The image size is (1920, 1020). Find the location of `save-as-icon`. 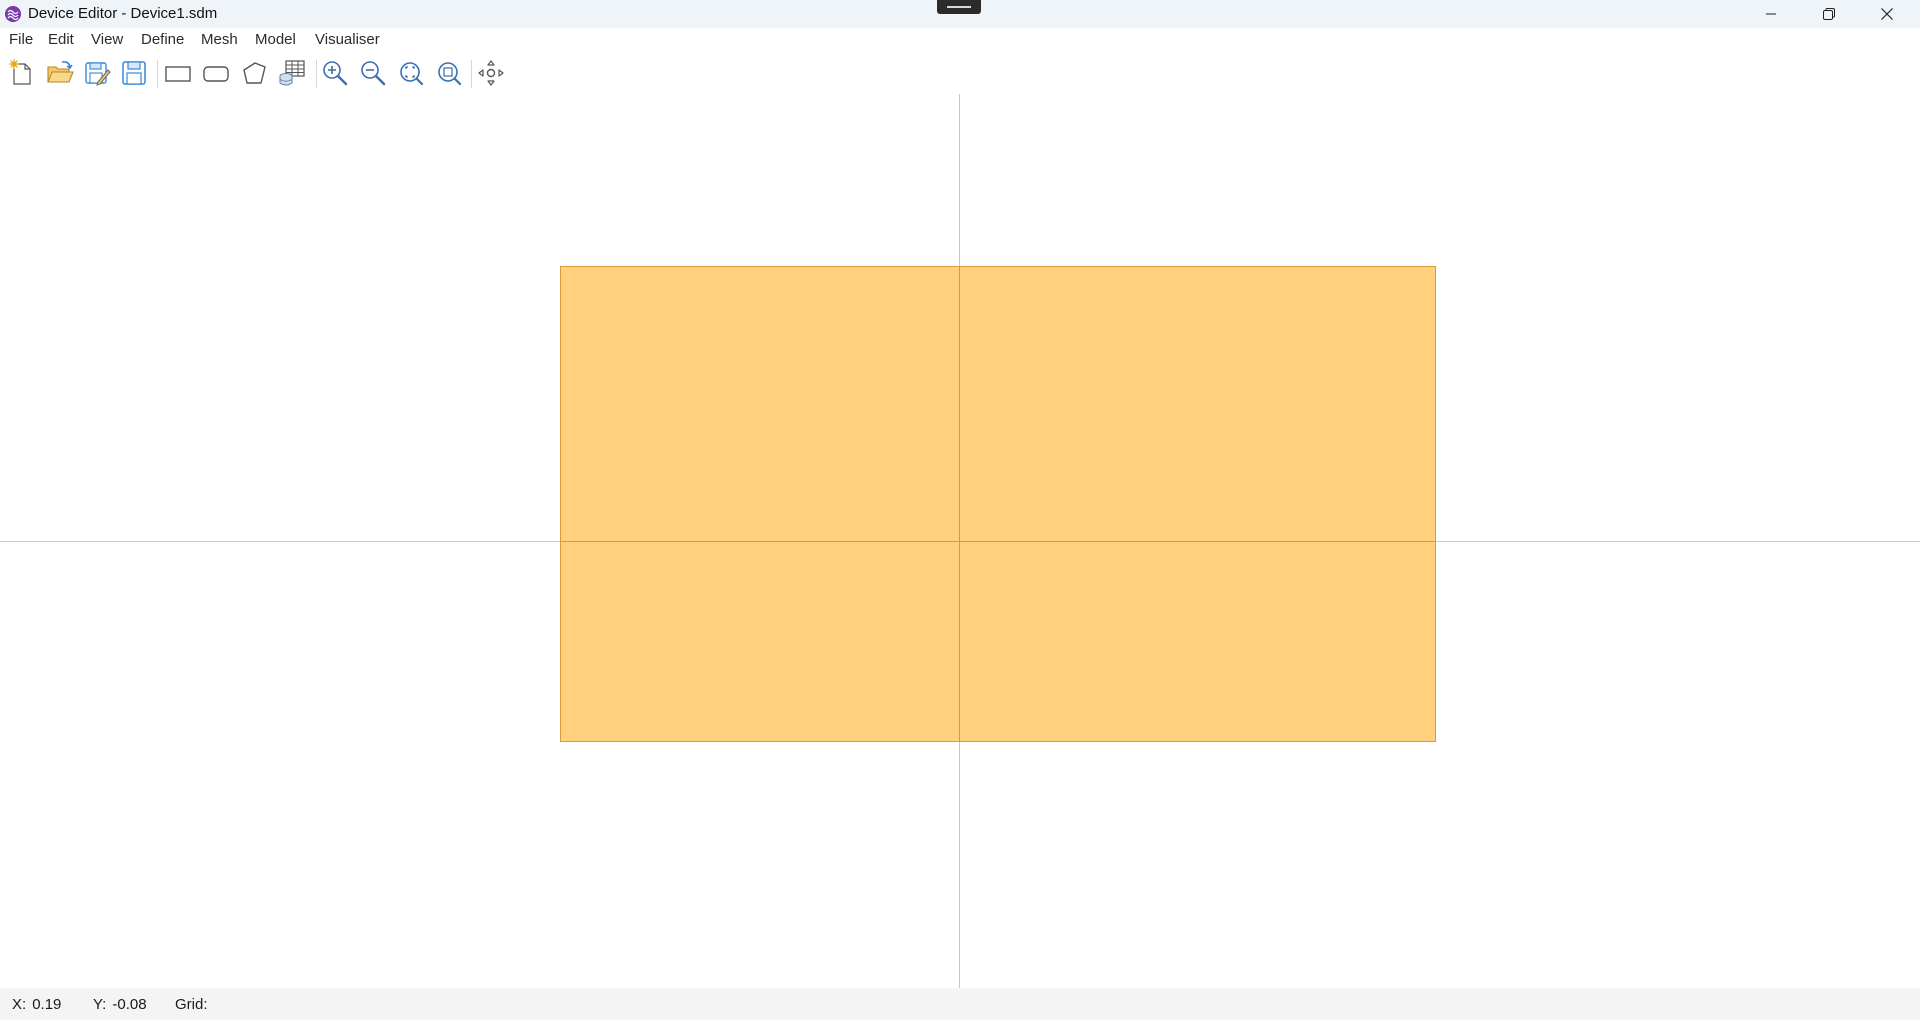

save-as-icon is located at coordinates (98, 74).